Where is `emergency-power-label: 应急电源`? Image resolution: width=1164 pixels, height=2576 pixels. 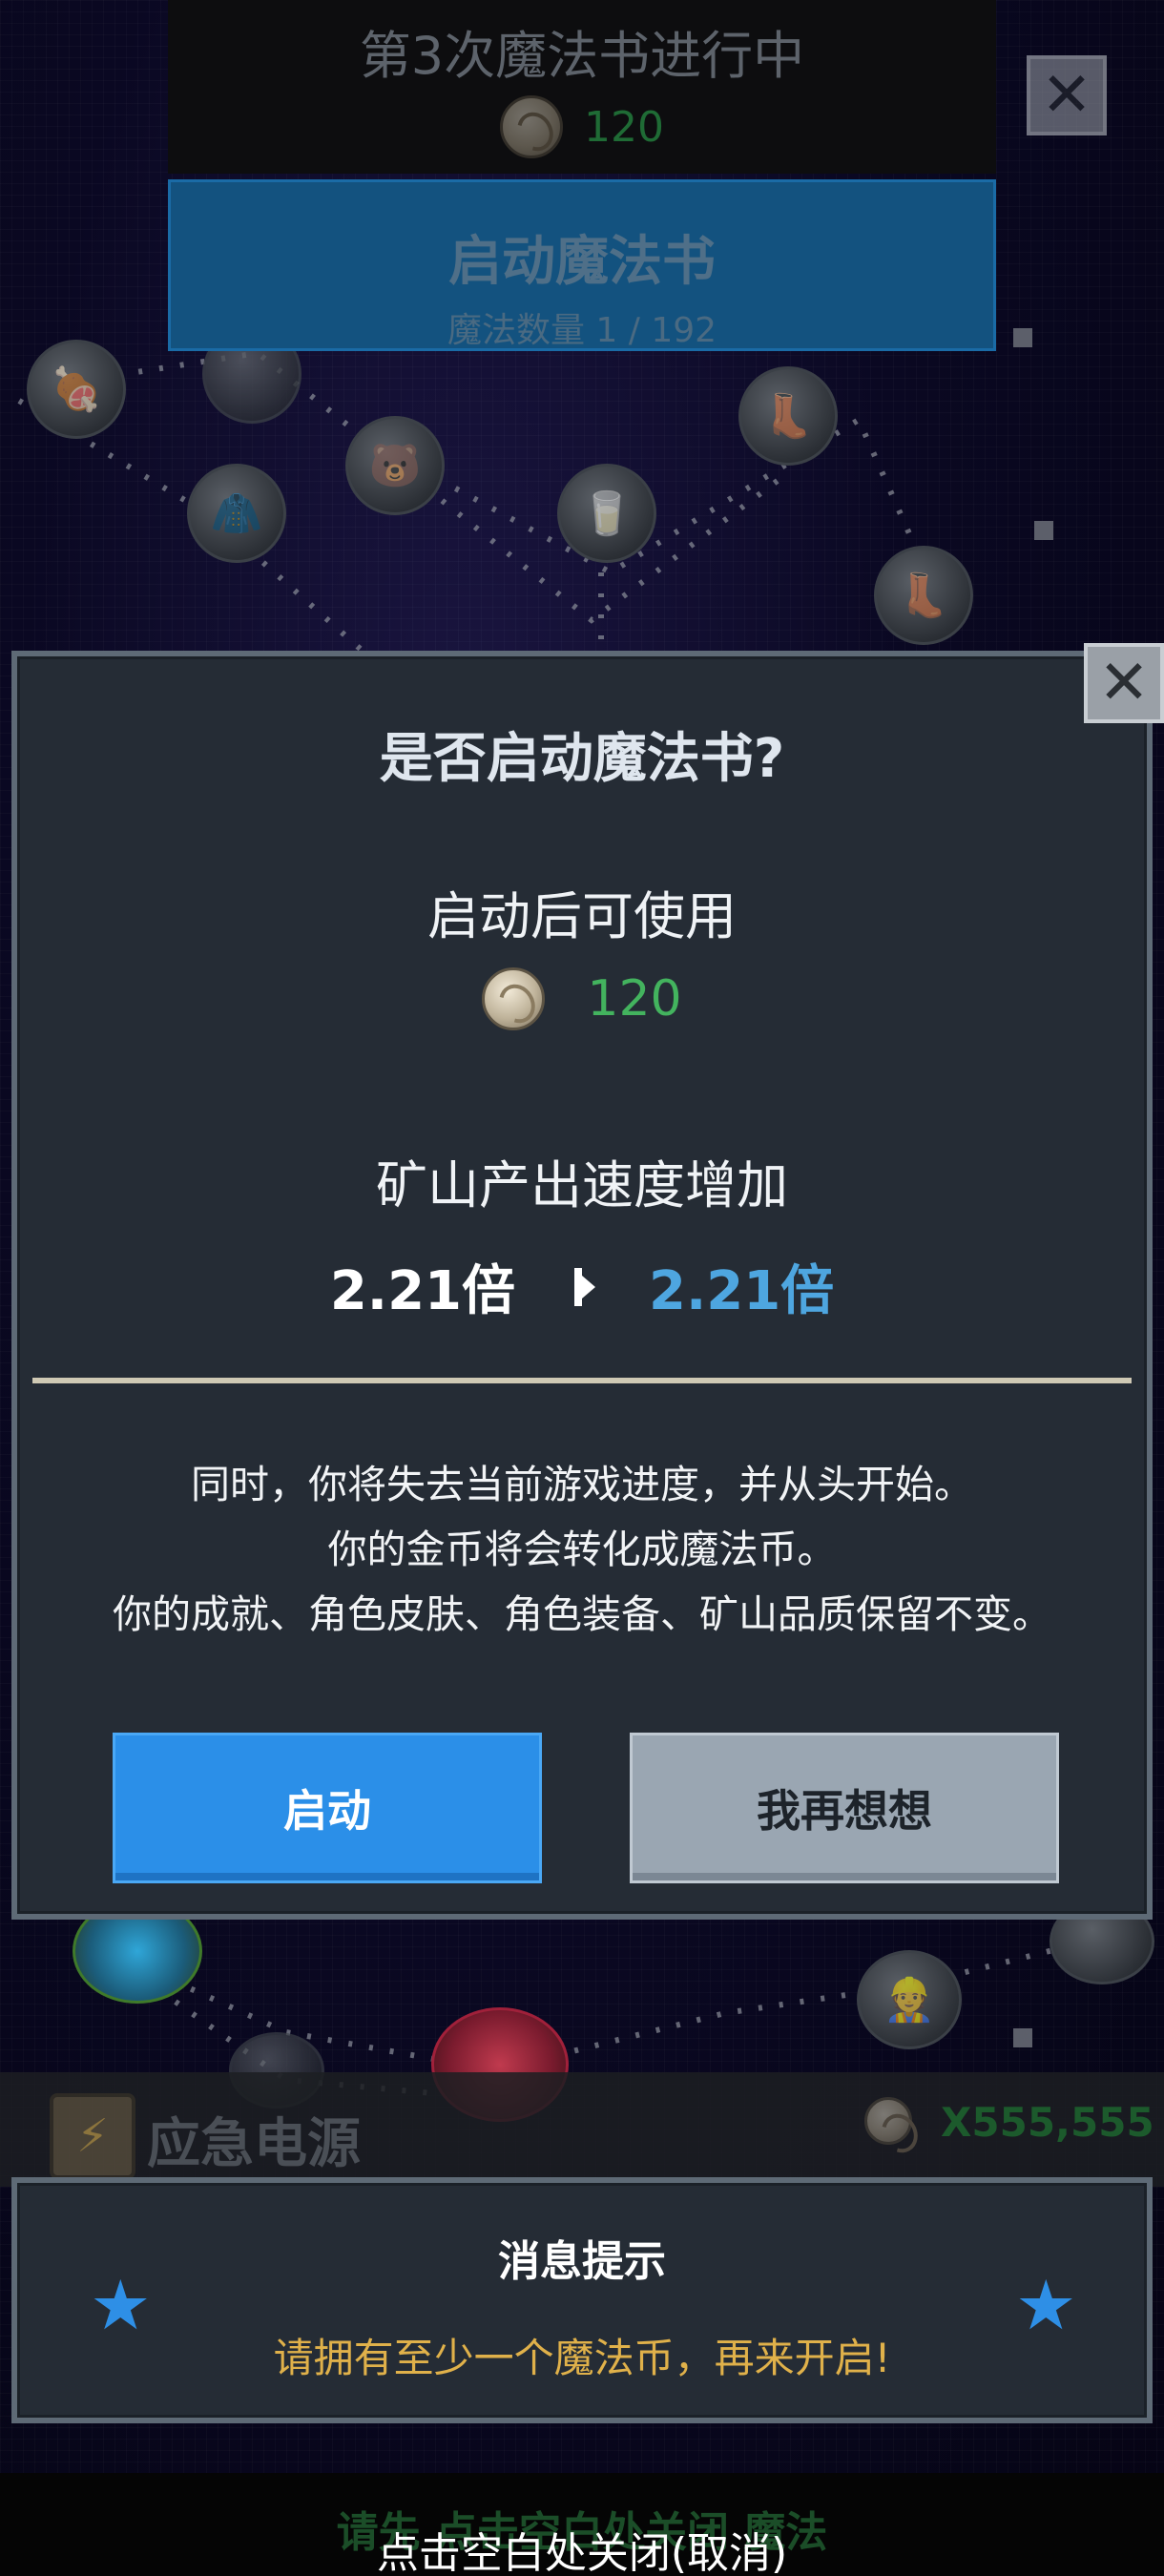
emergency-power-label: 应急电源 is located at coordinates (254, 2144).